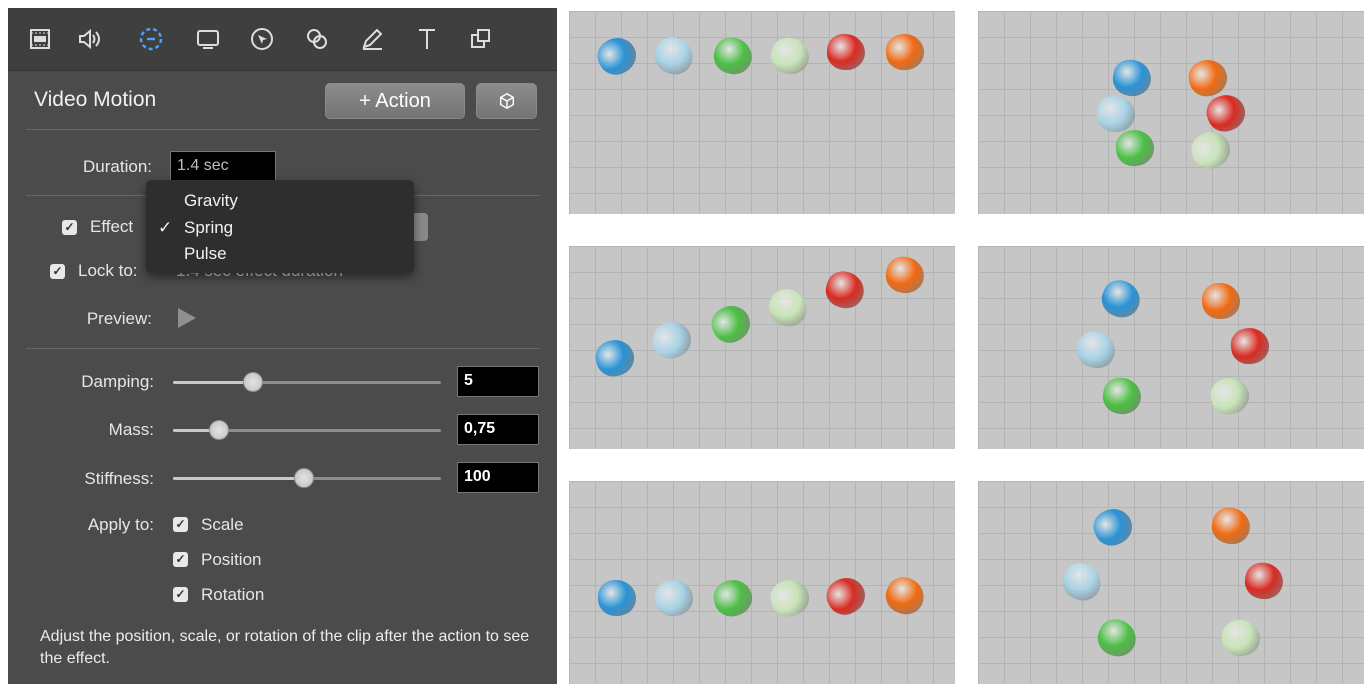 This screenshot has height=684, width=1370. Describe the element at coordinates (165, 227) in the screenshot. I see `checkmark-icon: ✓` at that location.